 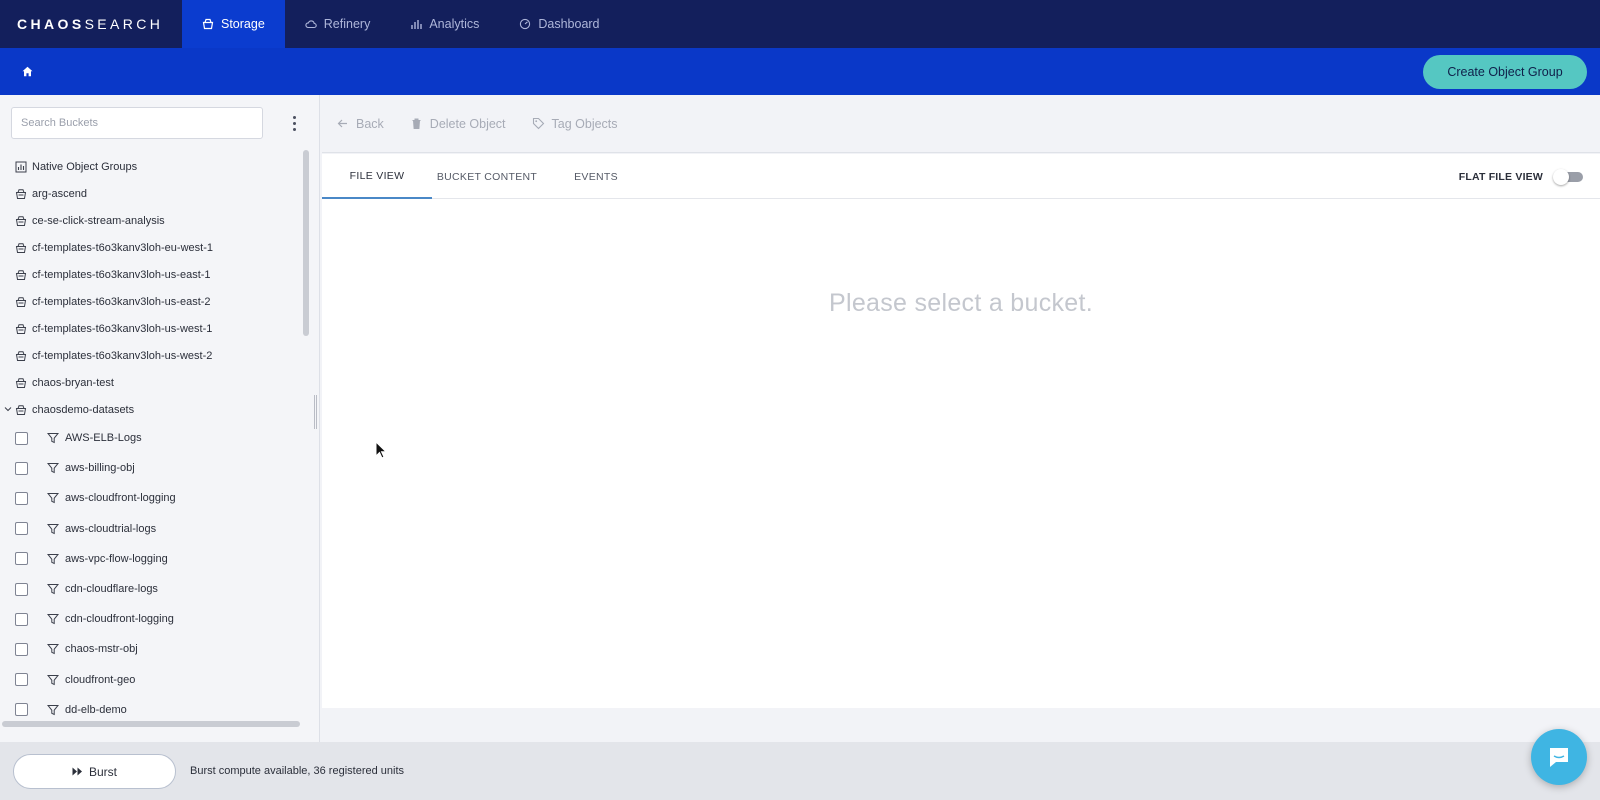 I want to click on more-options-button, so click(x=294, y=123).